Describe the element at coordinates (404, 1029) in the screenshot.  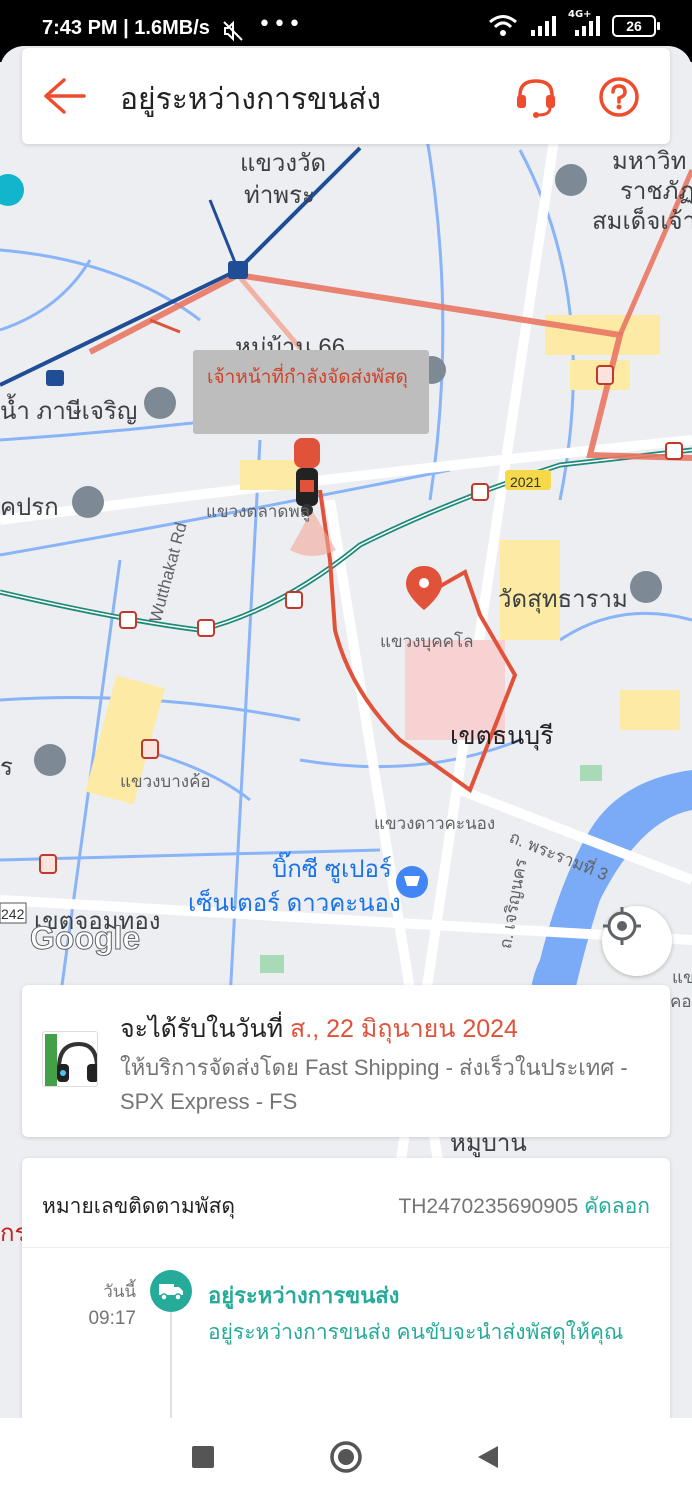
I see `estimated-delivery-date: ส., 22 มิถุนายน 2024` at that location.